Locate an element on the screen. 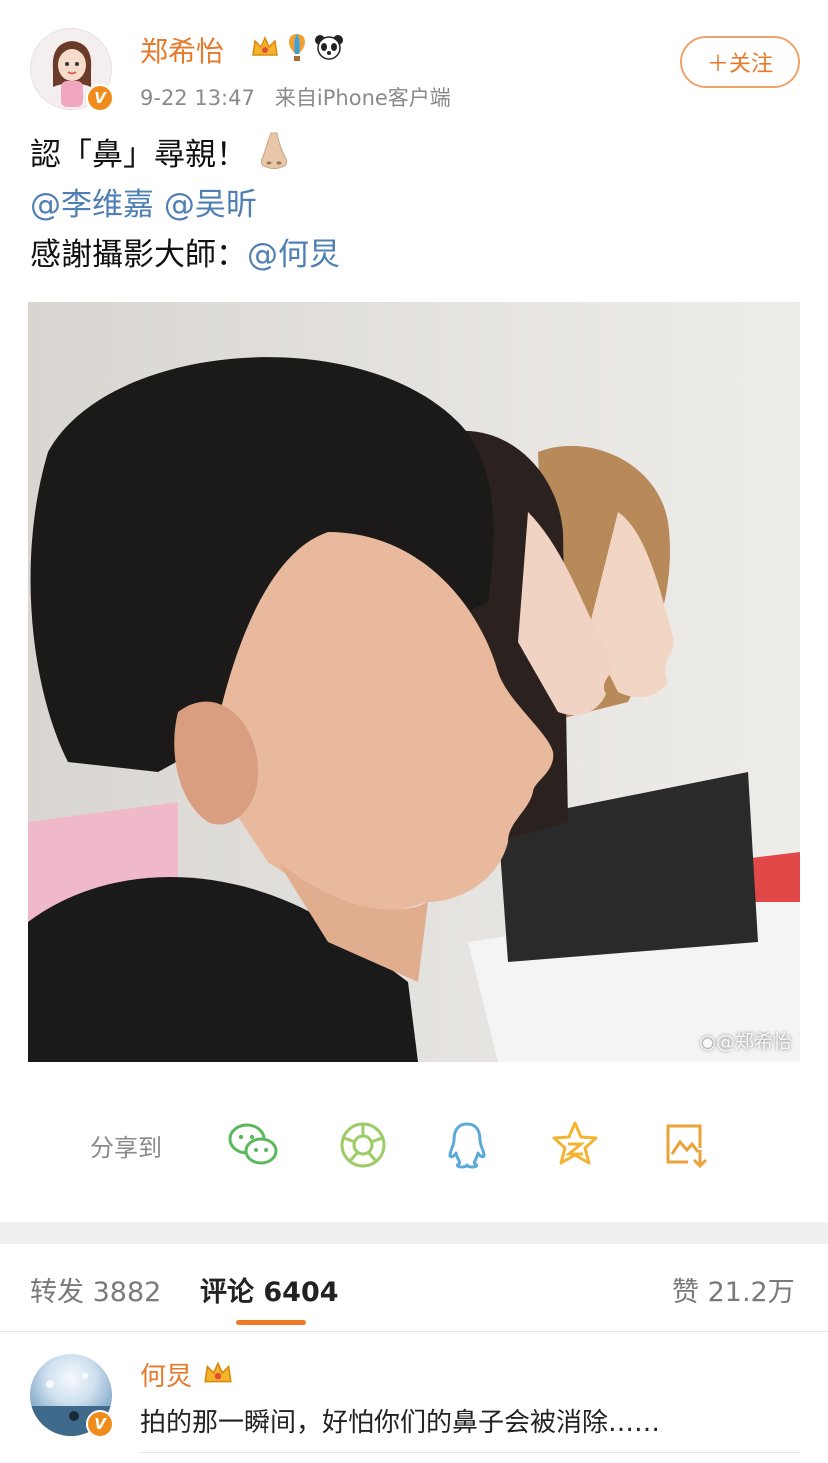  tab-comments: 评论 6404 is located at coordinates (269, 1289).